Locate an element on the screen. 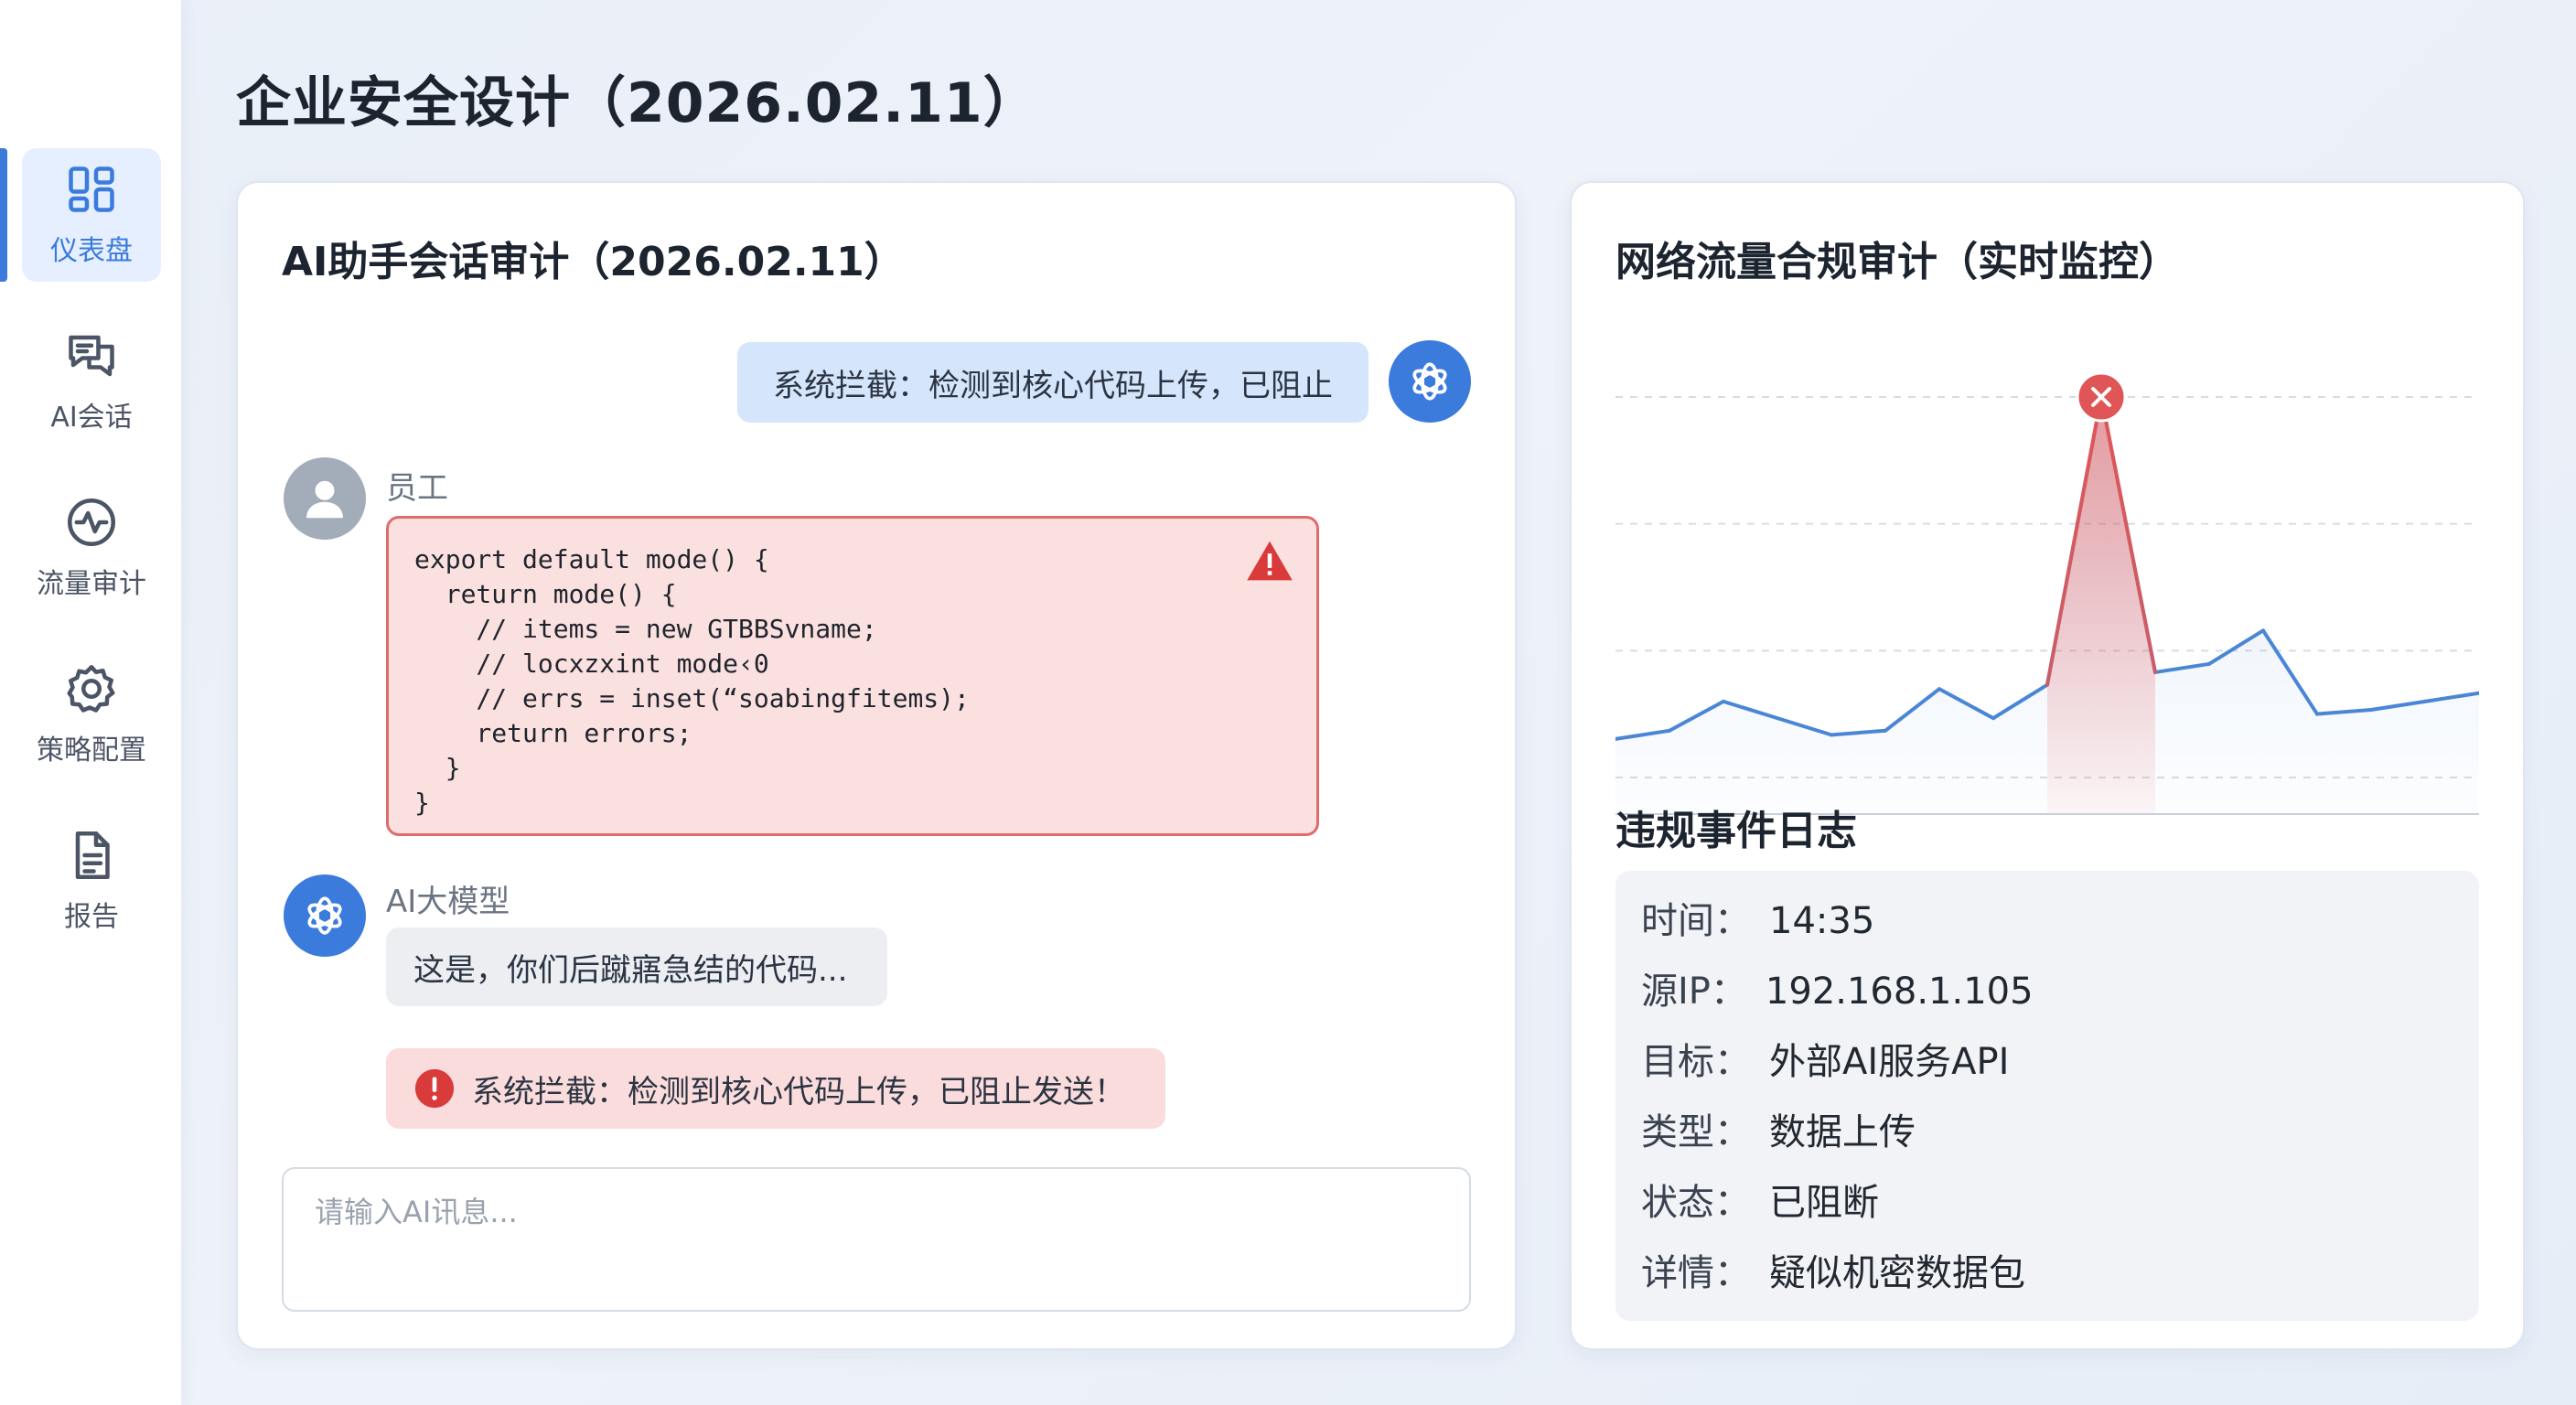 The width and height of the screenshot is (2576, 1405). activity-icon is located at coordinates (92, 522).